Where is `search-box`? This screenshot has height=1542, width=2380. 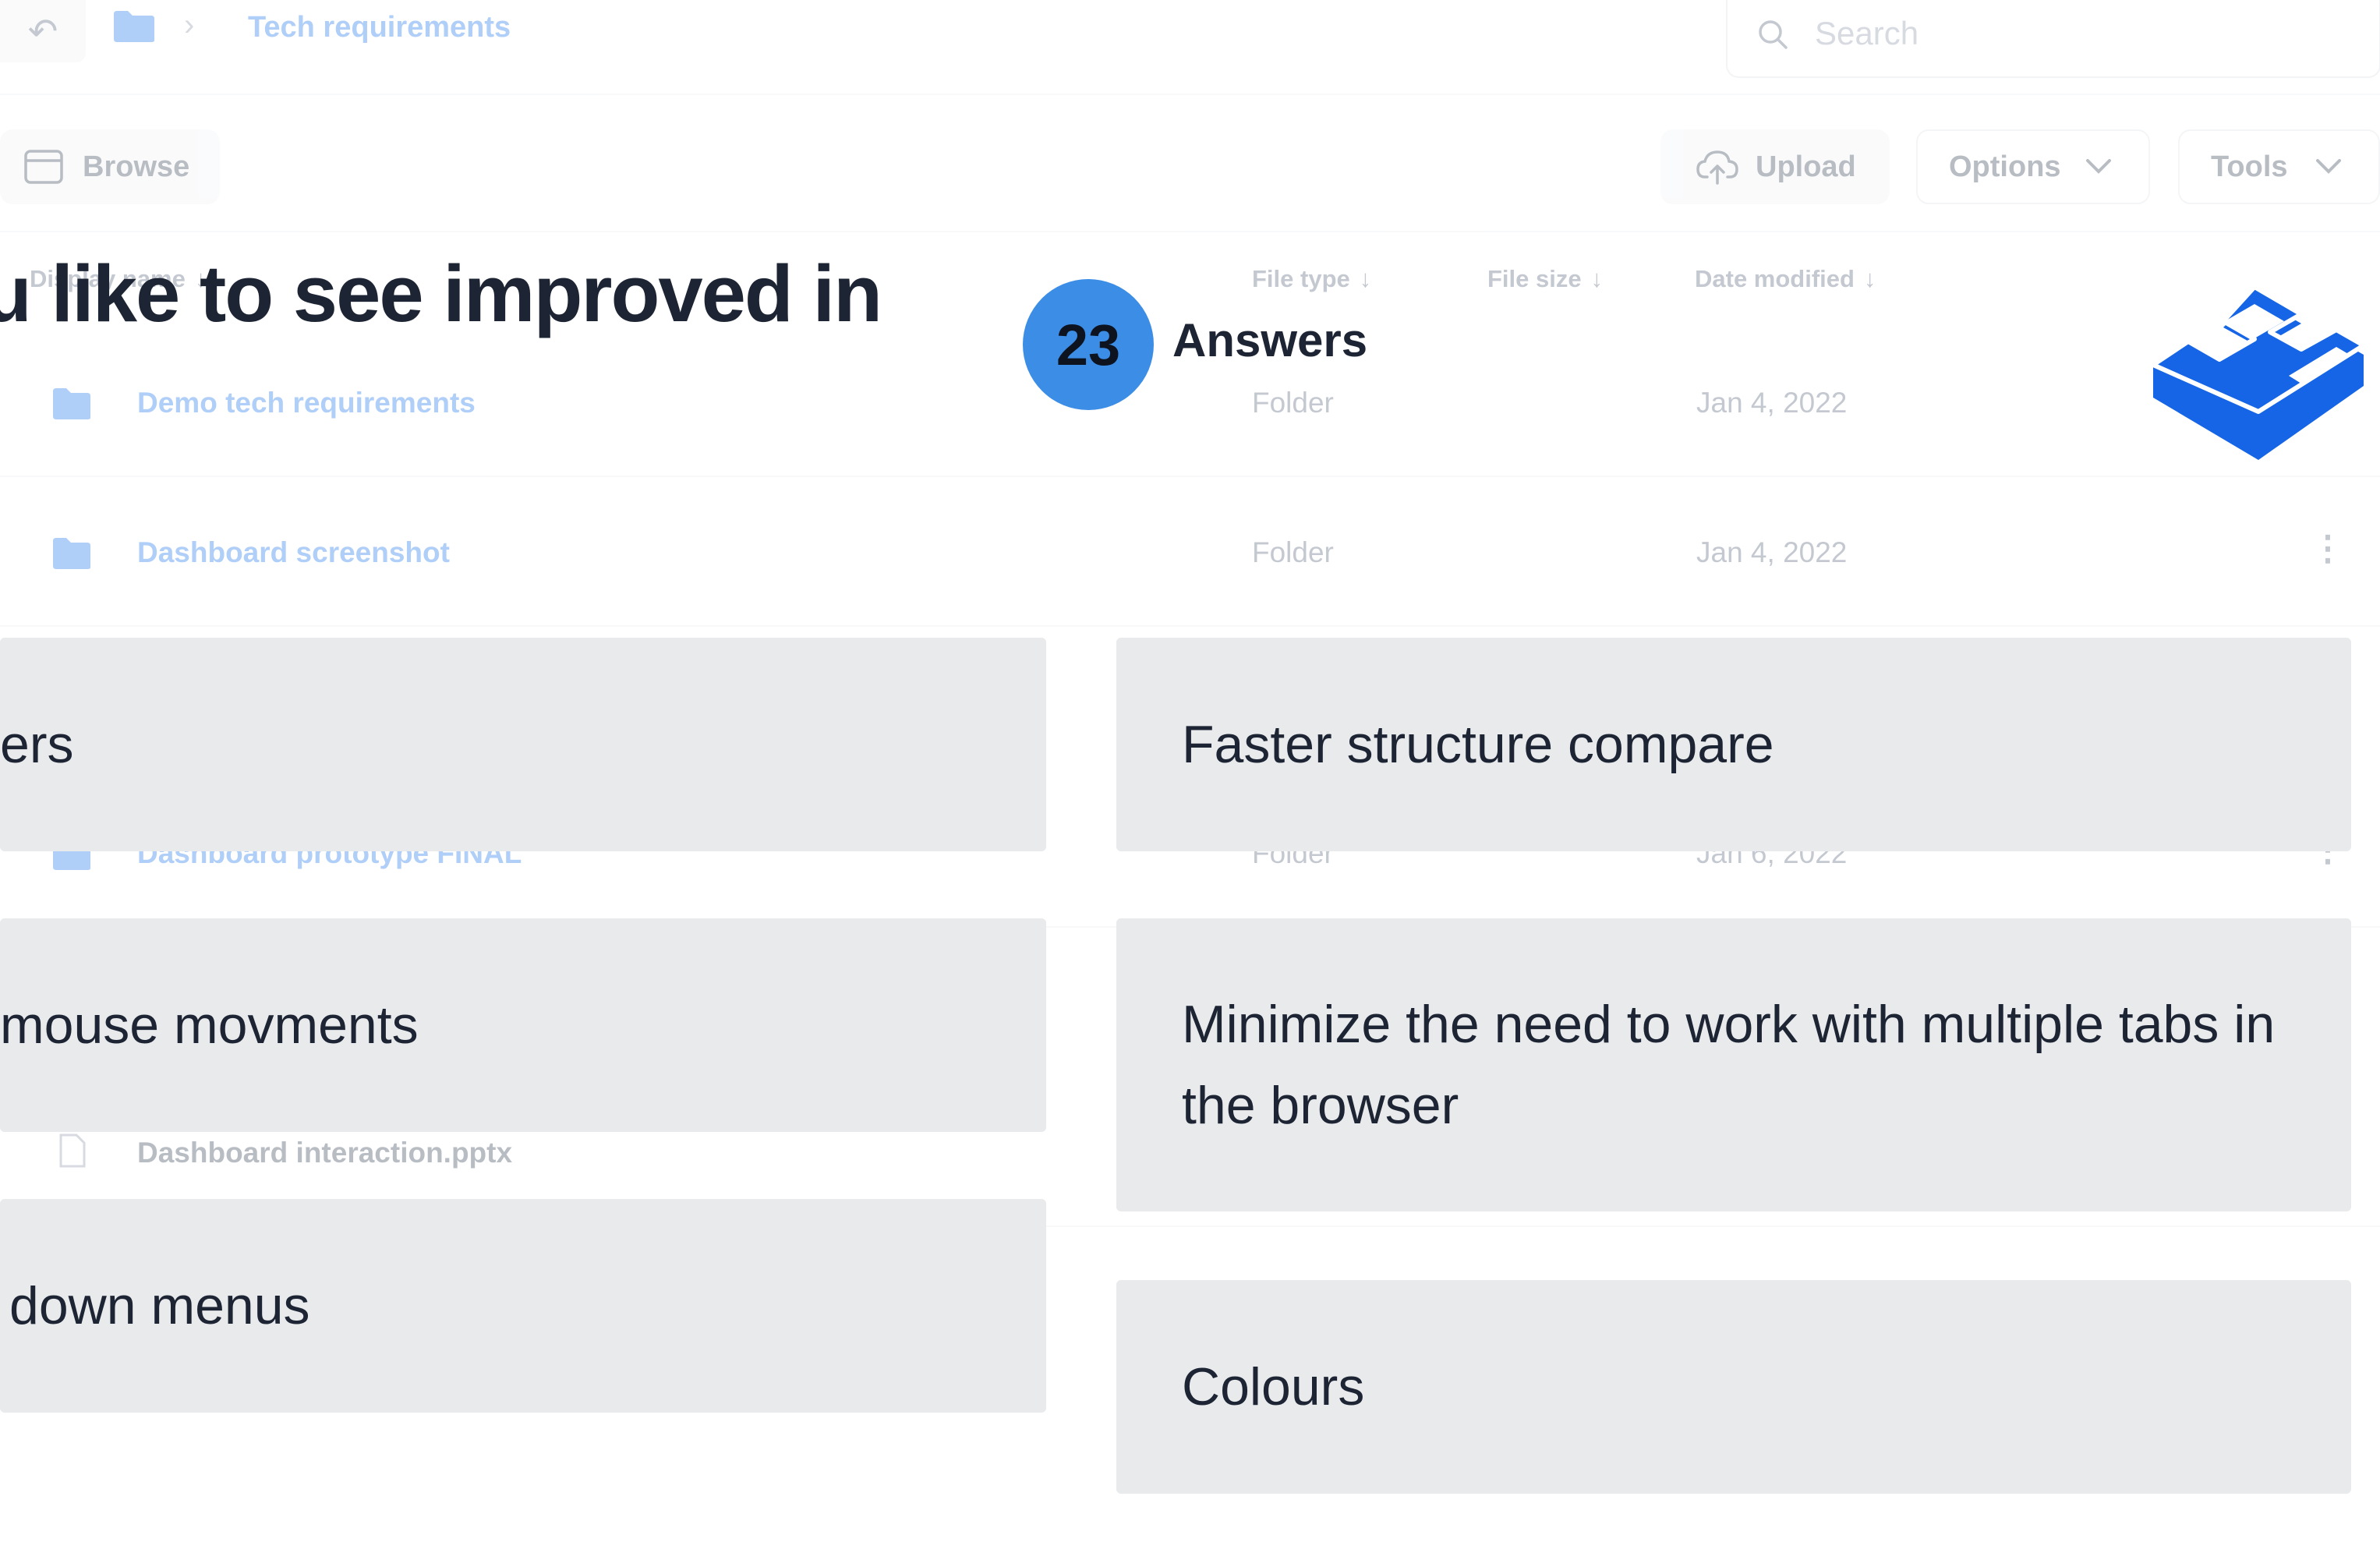 search-box is located at coordinates (2053, 39).